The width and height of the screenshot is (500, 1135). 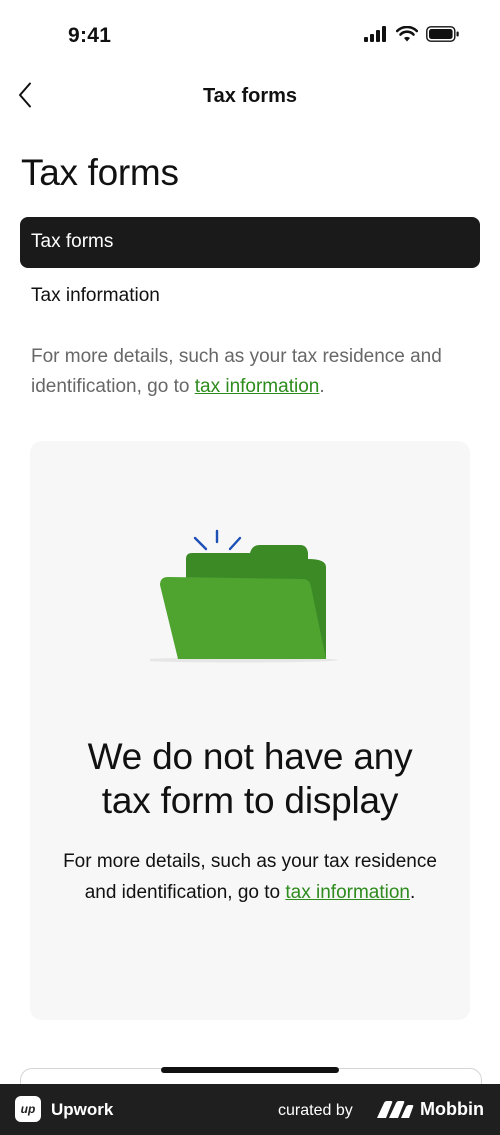 I want to click on curated-by-label: curated by, so click(x=315, y=1110).